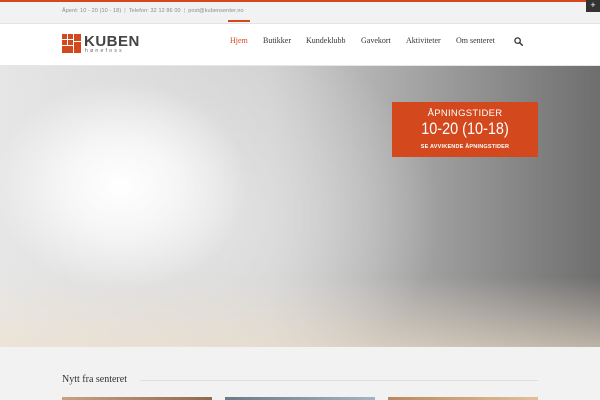  What do you see at coordinates (300, 373) in the screenshot?
I see `news-section: Nytt fra senteret` at bounding box center [300, 373].